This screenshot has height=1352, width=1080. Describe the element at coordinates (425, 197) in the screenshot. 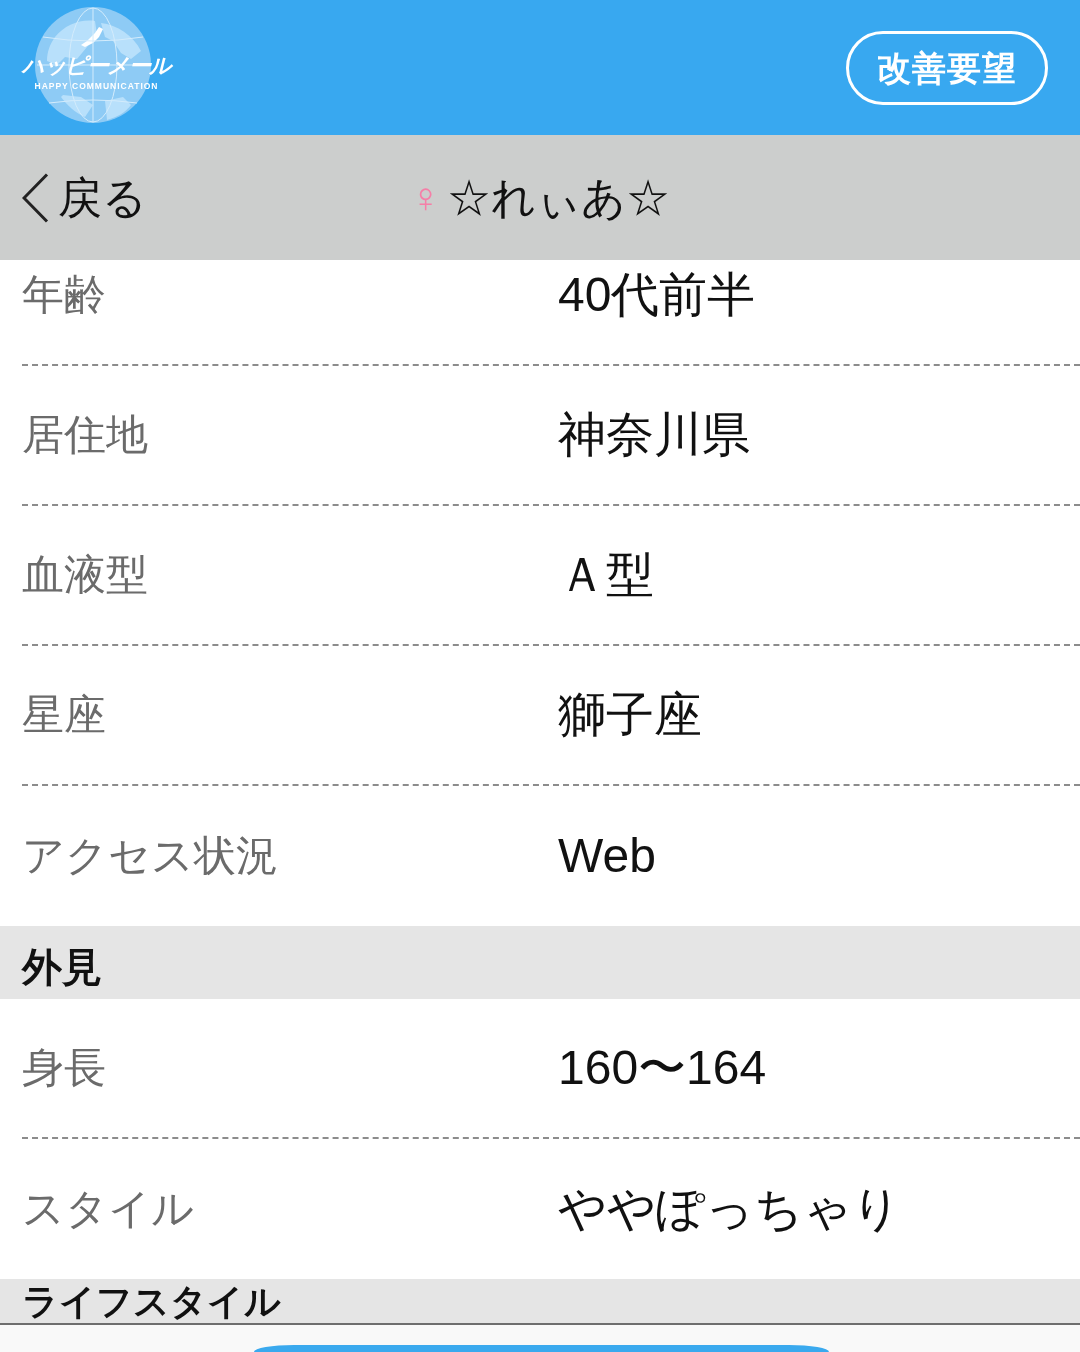

I see `female-sign: ♀` at that location.